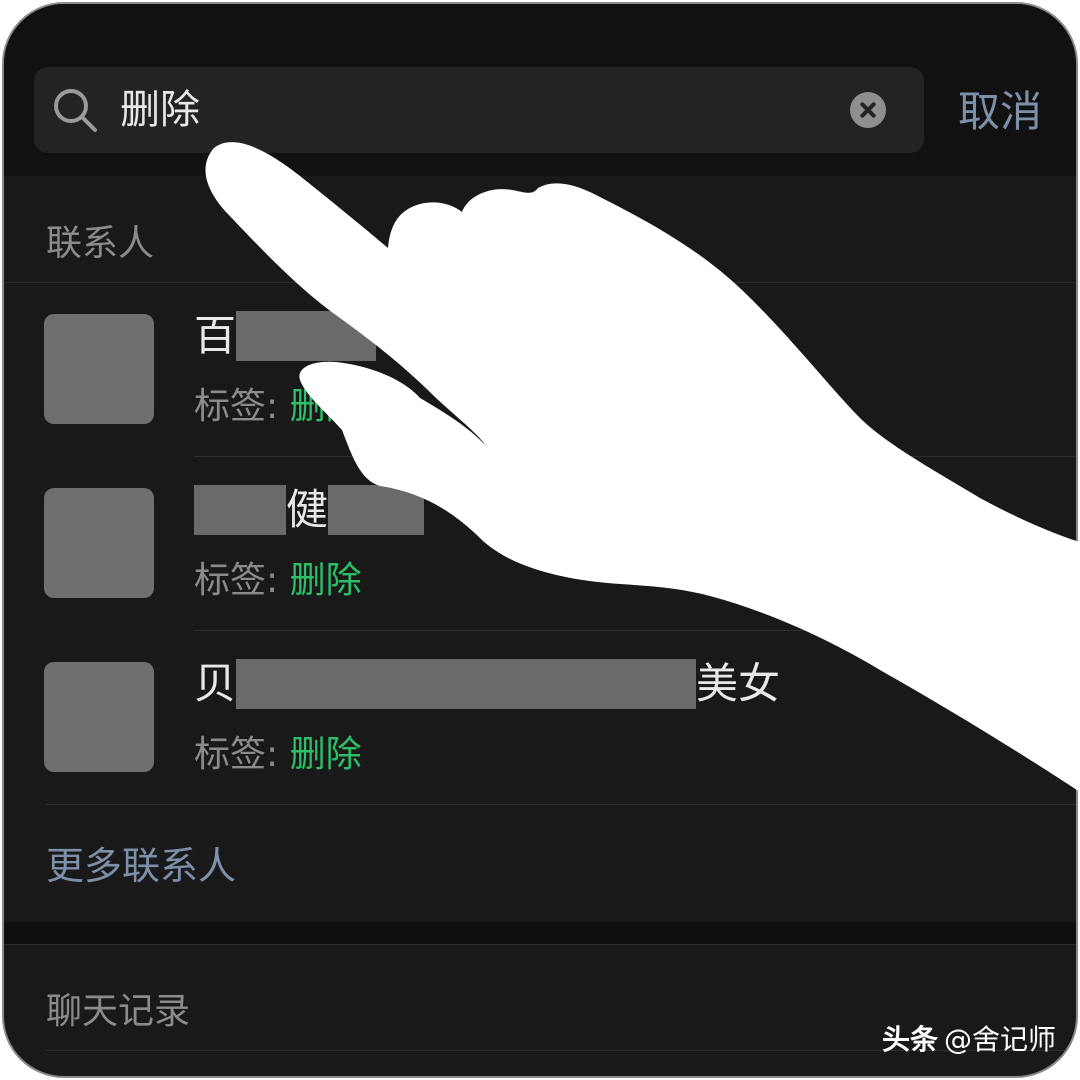 This screenshot has width=1080, height=1080. I want to click on cancel-button: 取消, so click(1000, 112).